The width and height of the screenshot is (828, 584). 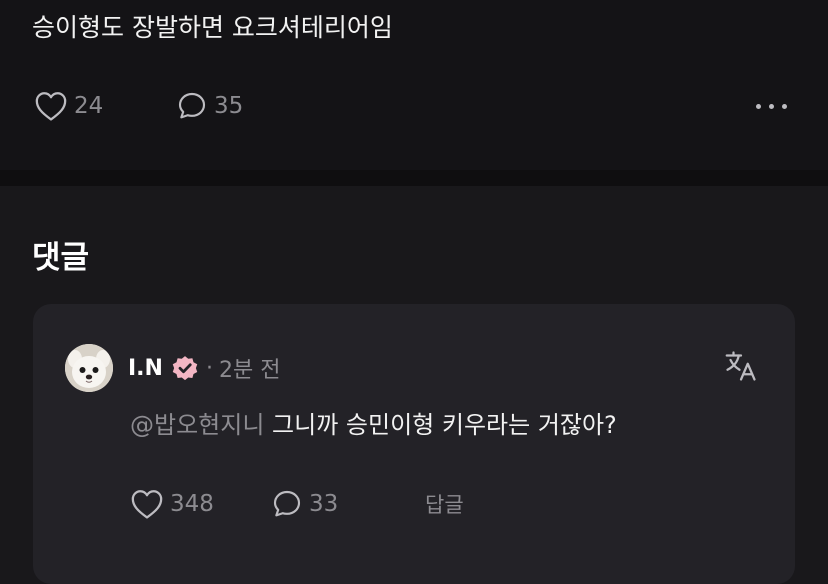 I want to click on comment-time: 2분 전, so click(x=249, y=370).